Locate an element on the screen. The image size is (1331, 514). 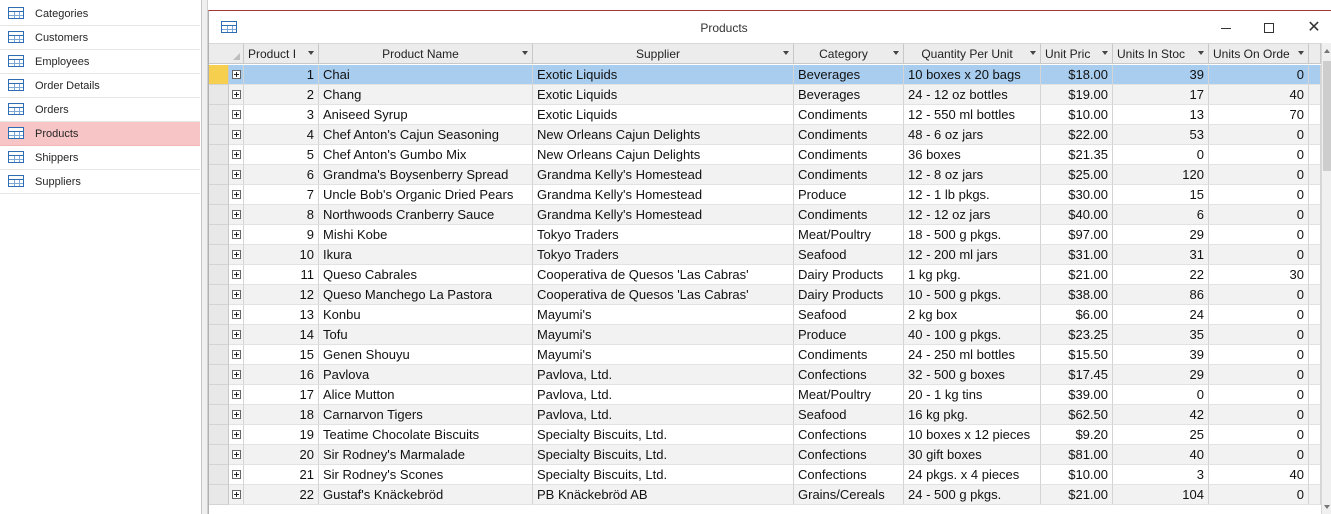
table-cell: Meat/Poultry is located at coordinates (849, 235).